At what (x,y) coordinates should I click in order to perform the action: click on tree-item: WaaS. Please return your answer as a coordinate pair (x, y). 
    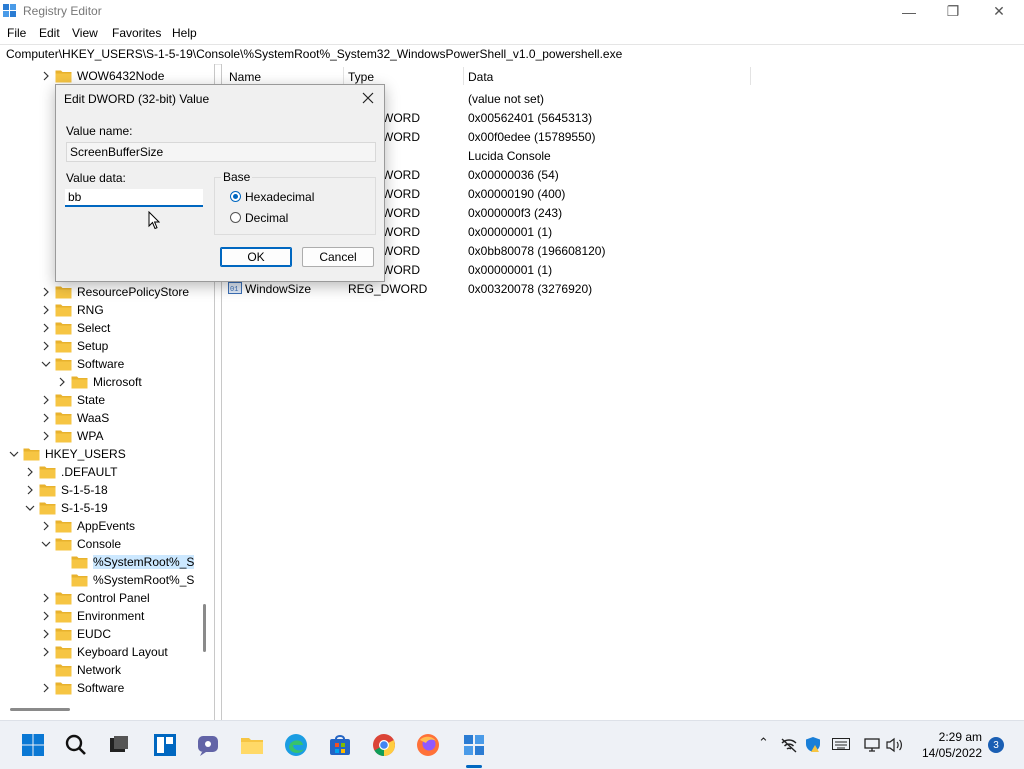
    Looking at the image, I should click on (74, 418).